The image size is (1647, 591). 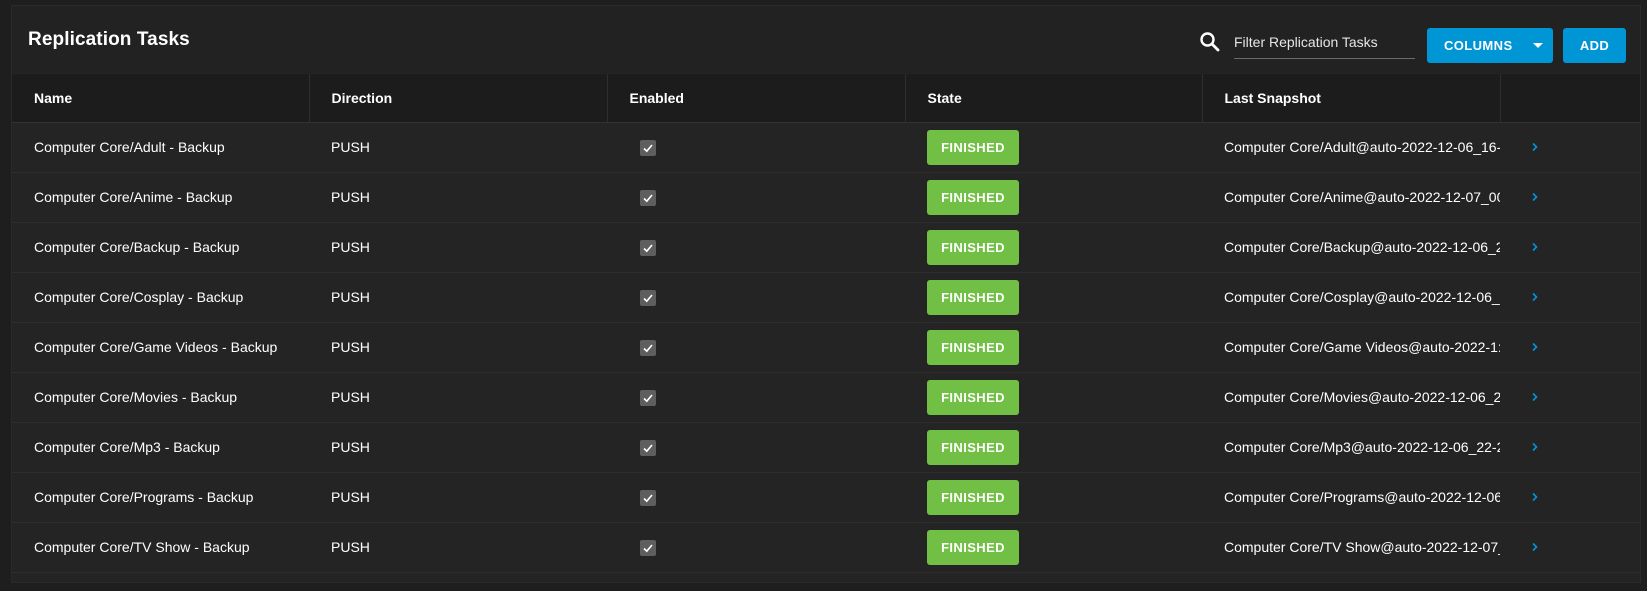 I want to click on task-last-snapshot: Computer Core/Programs@auto-2022-12-06, so click(x=1362, y=497).